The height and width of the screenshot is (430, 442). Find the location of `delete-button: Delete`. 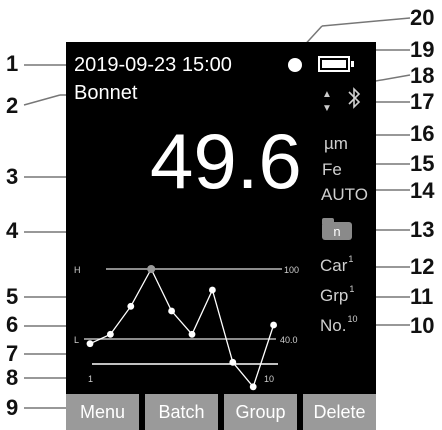

delete-button: Delete is located at coordinates (339, 412).